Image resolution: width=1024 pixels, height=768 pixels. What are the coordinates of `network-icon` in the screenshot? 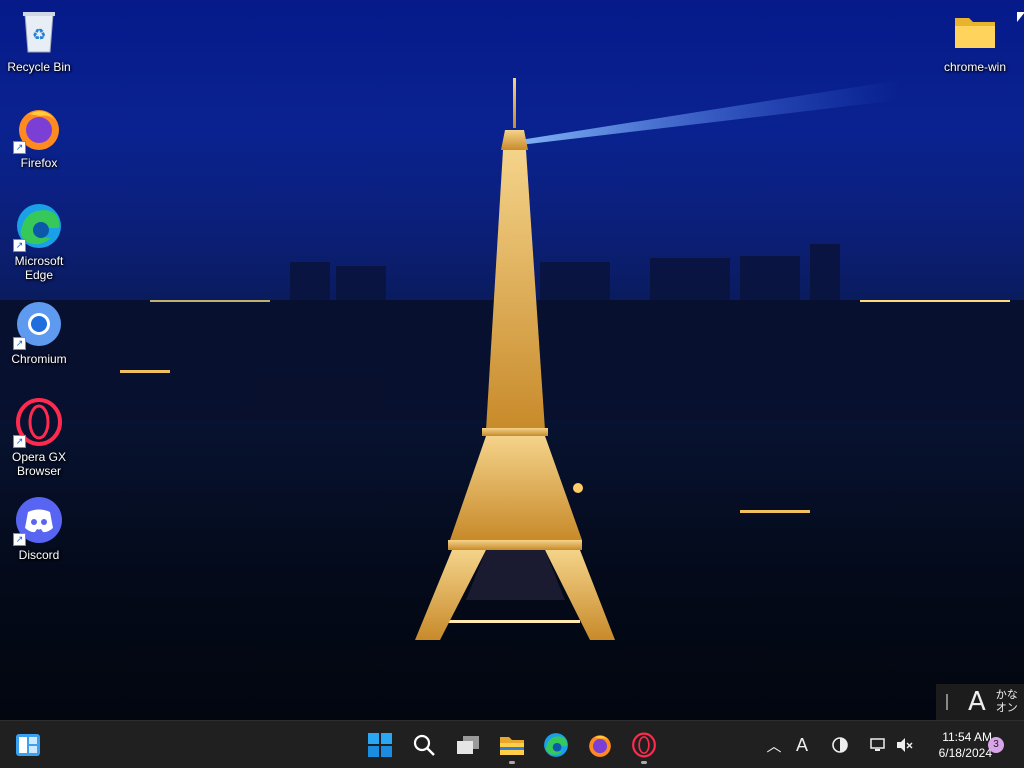 It's located at (877, 744).